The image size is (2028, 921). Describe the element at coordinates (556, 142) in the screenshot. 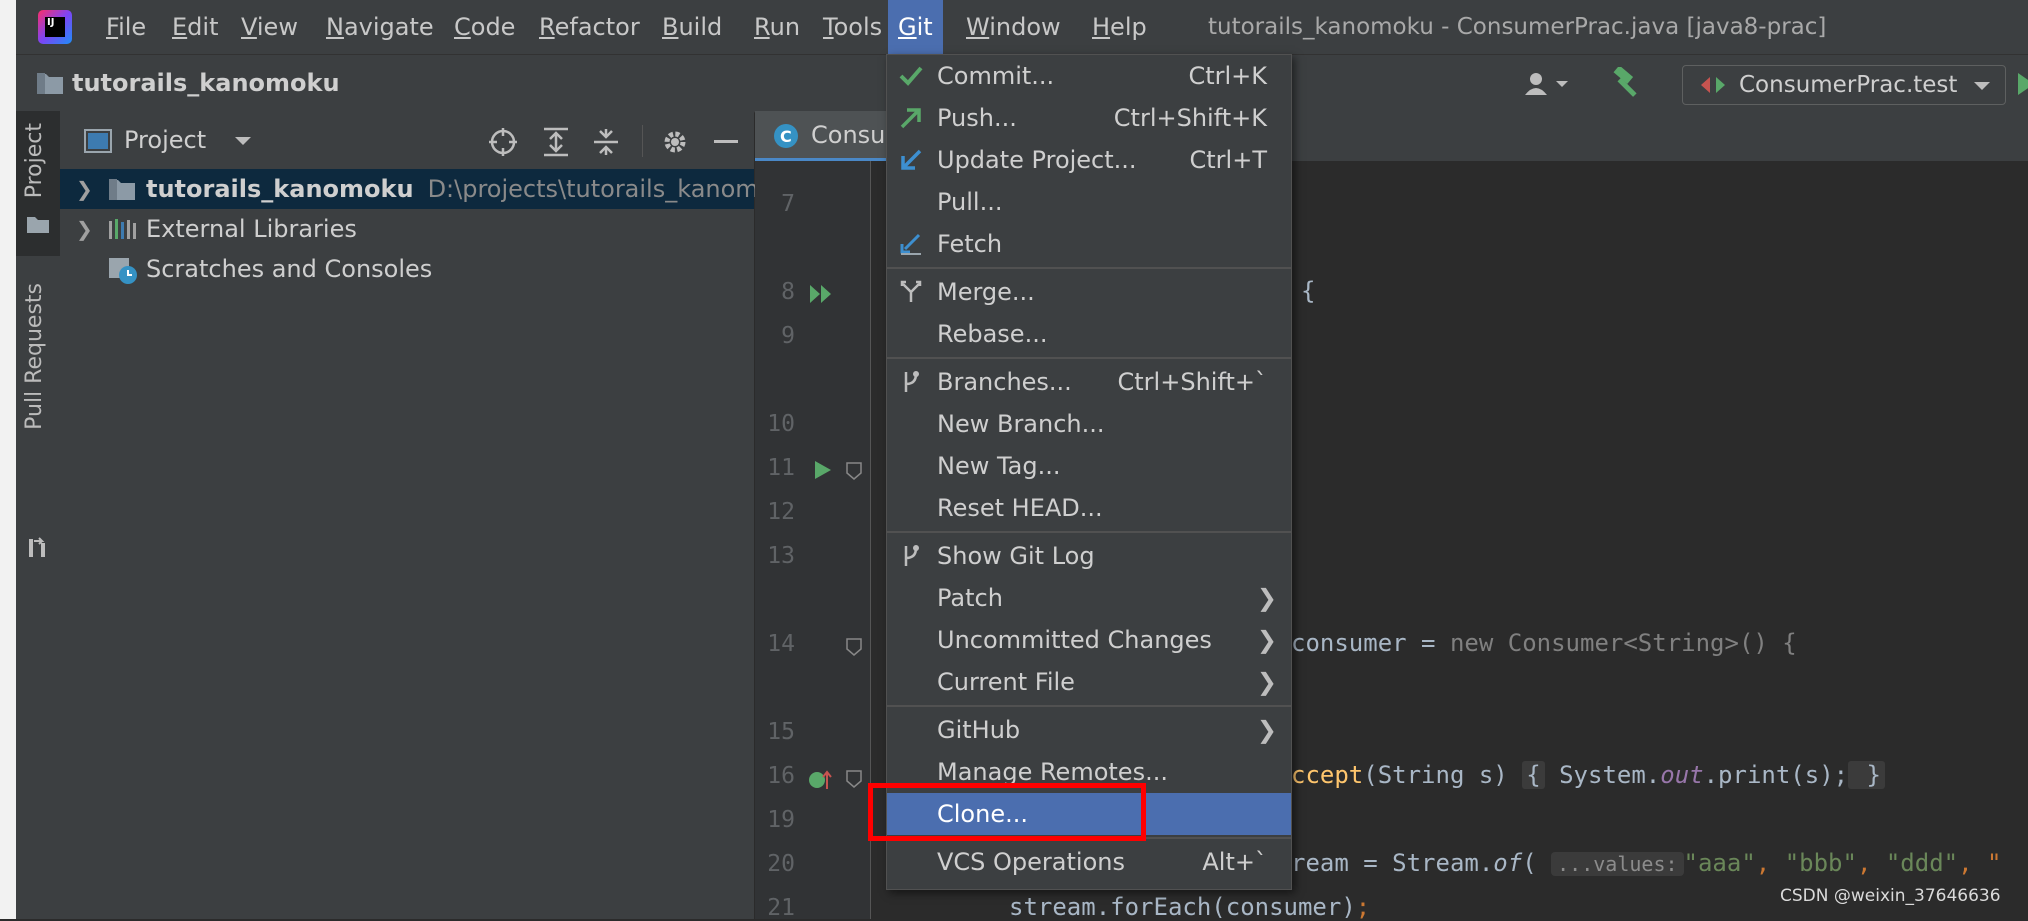

I see `expand-all-icon` at that location.